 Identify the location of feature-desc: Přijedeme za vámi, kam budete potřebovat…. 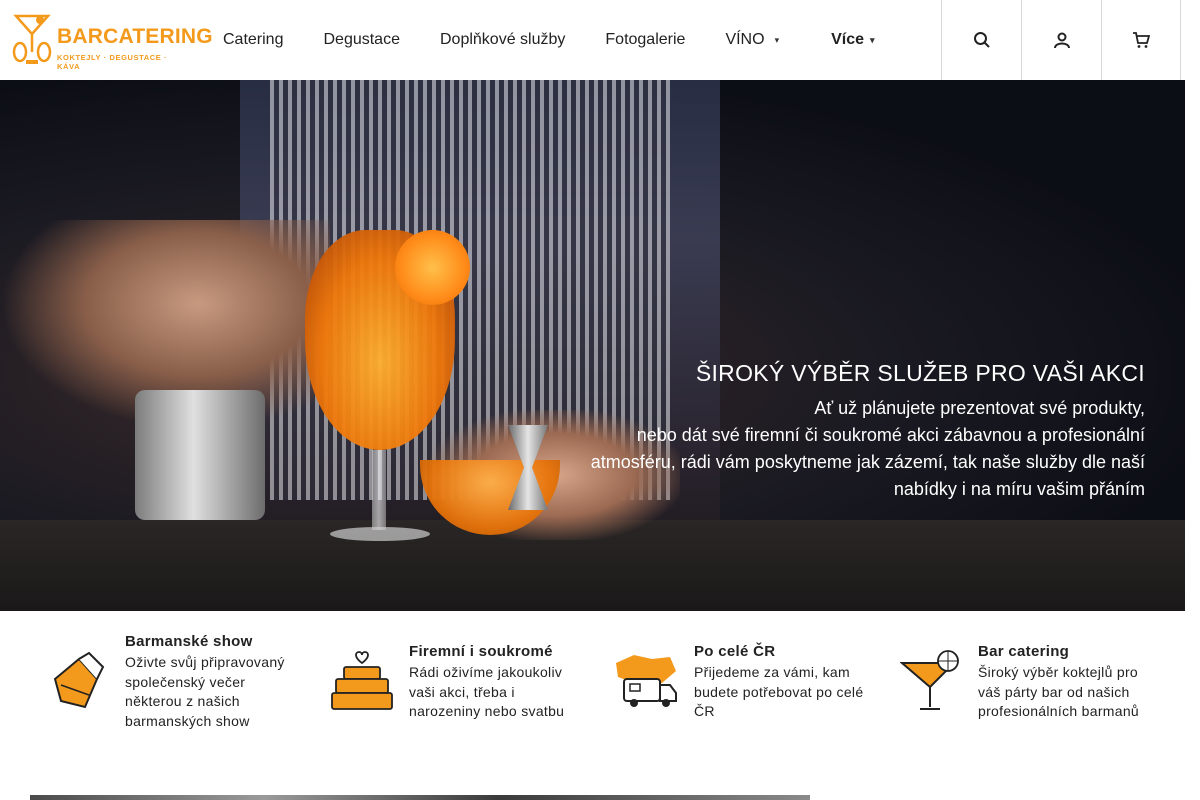
(779, 691).